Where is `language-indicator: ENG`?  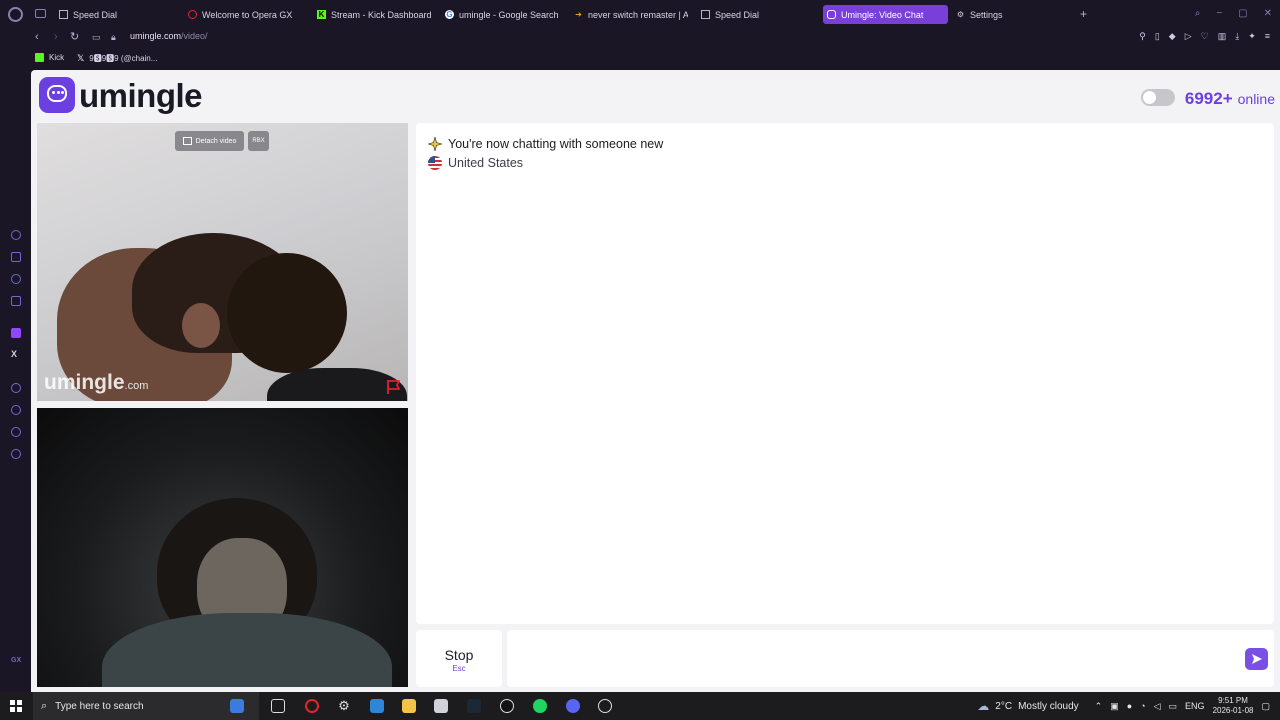
language-indicator: ENG is located at coordinates (1195, 706).